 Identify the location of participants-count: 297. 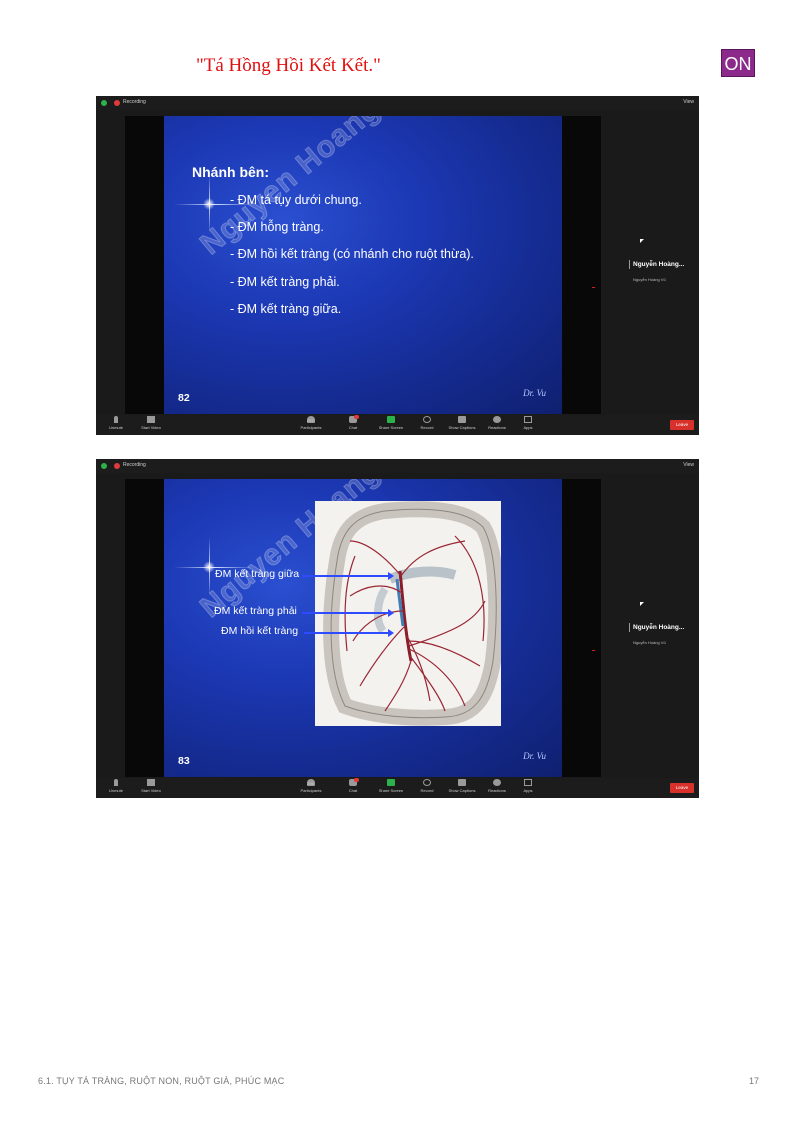
(310, 420).